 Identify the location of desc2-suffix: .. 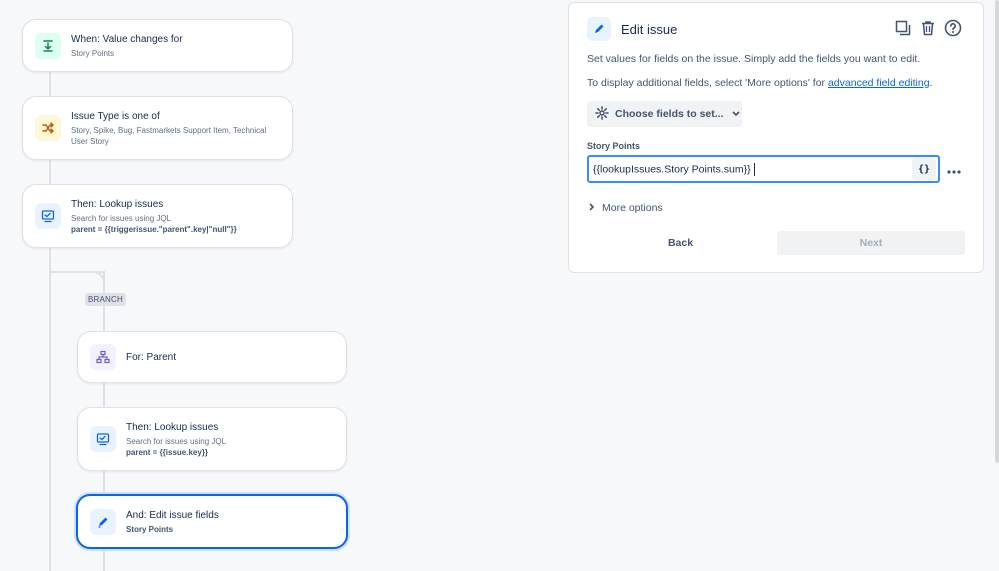
(931, 83).